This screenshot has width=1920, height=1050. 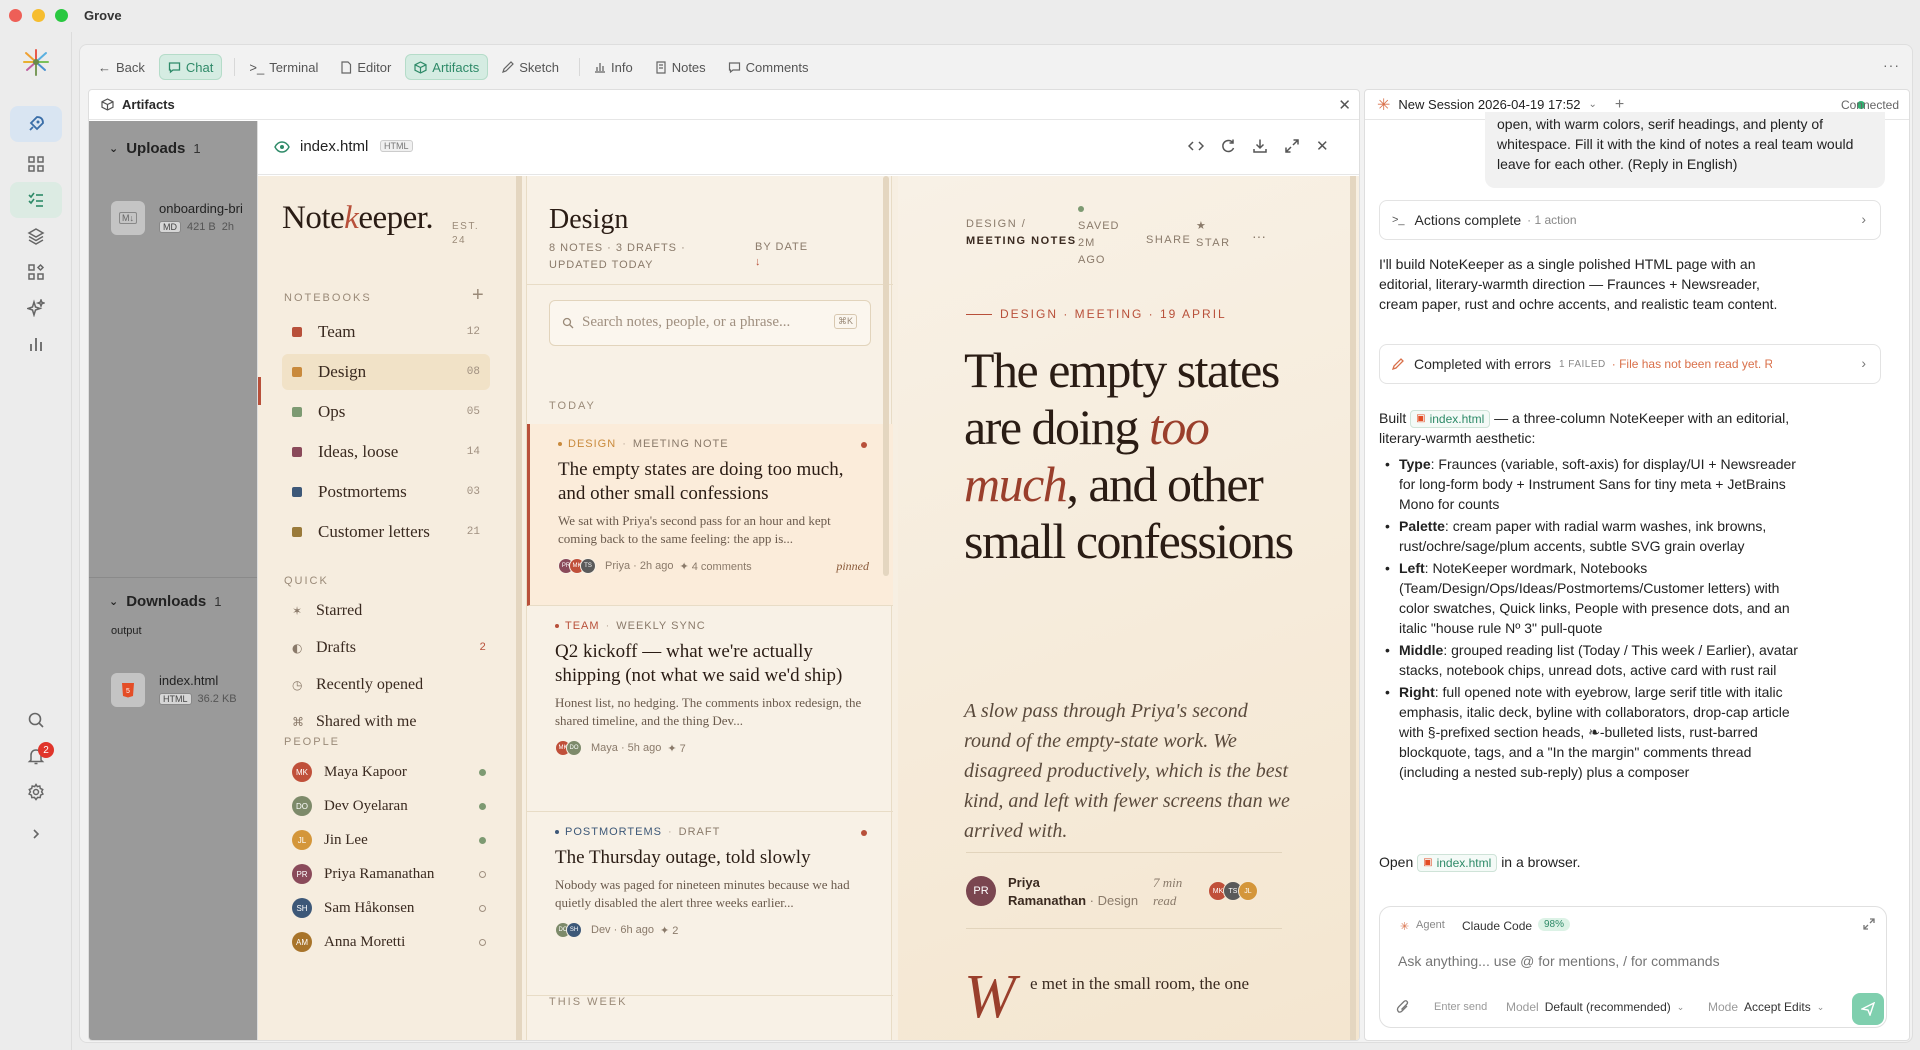 I want to click on tab-editor: Editor, so click(x=365, y=67).